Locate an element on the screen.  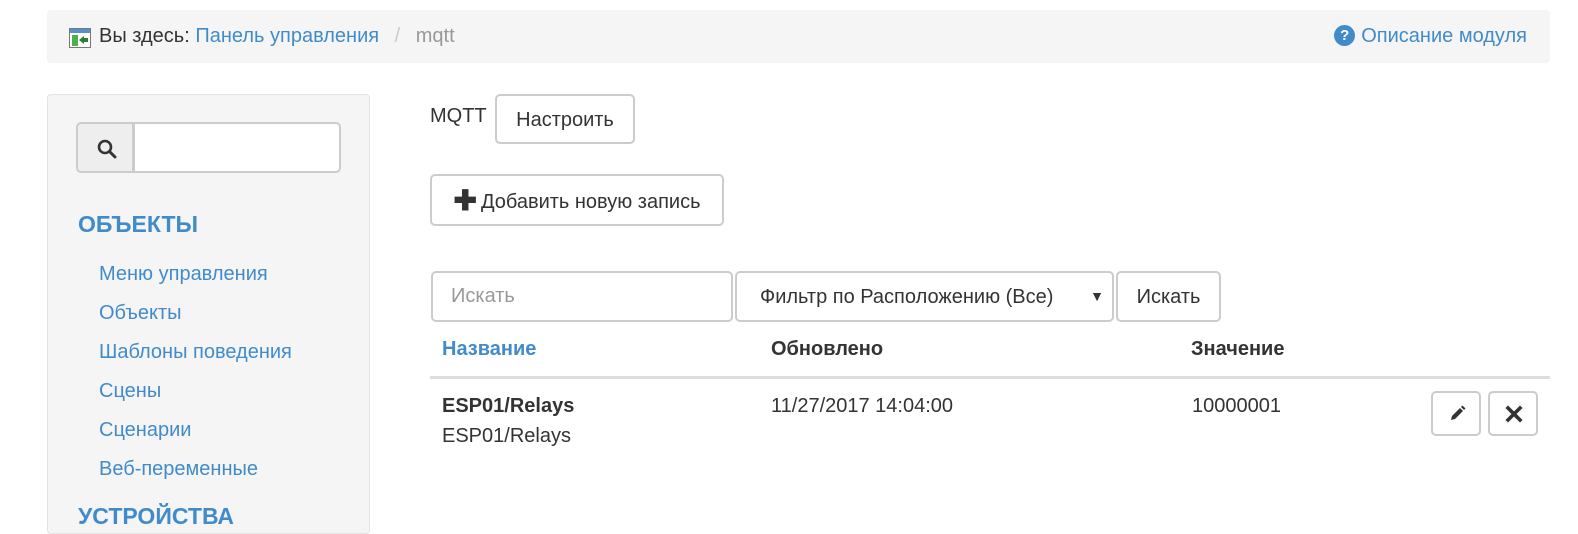
close-icon is located at coordinates (1514, 414).